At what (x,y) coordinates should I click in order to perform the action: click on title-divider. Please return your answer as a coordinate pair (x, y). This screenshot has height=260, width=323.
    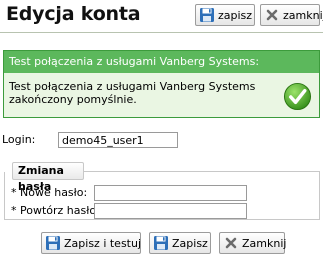
    Looking at the image, I should click on (161, 32).